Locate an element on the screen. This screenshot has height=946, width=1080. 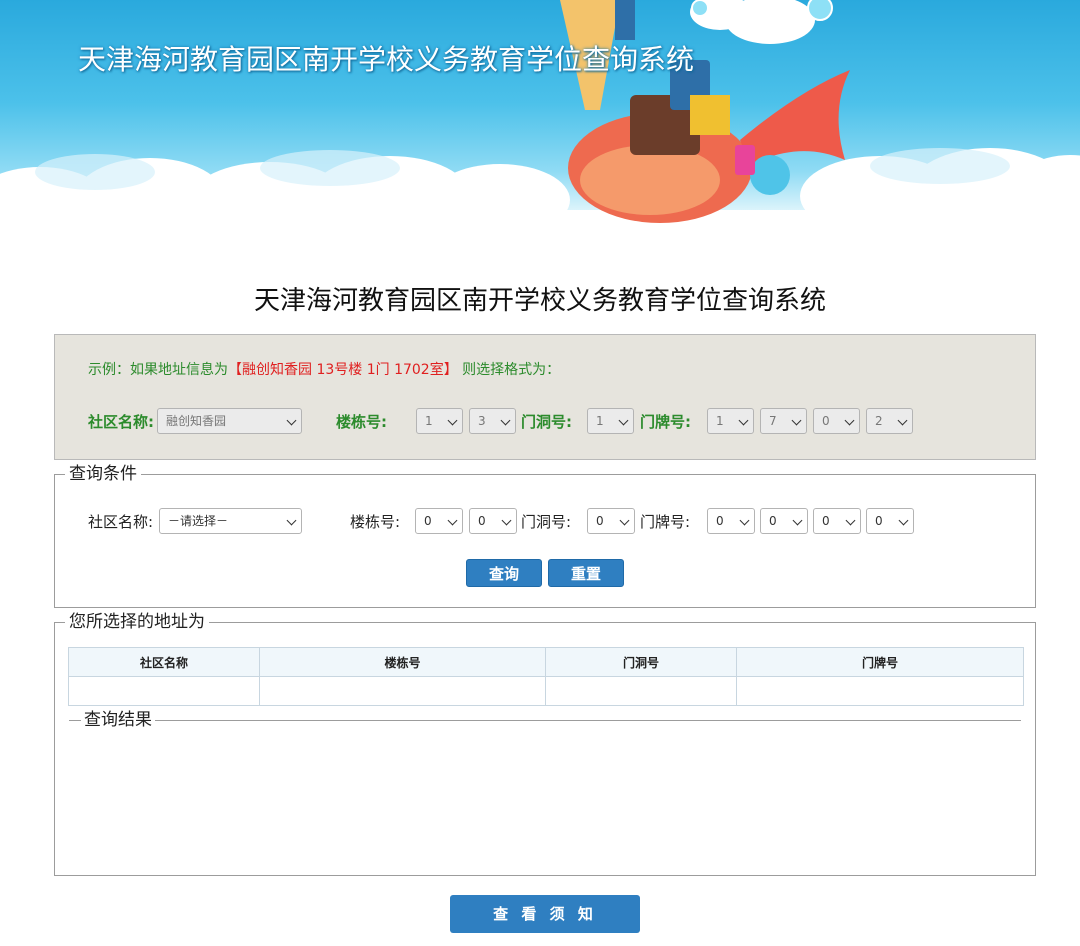
example-door-label: 门洞号: is located at coordinates (546, 422).